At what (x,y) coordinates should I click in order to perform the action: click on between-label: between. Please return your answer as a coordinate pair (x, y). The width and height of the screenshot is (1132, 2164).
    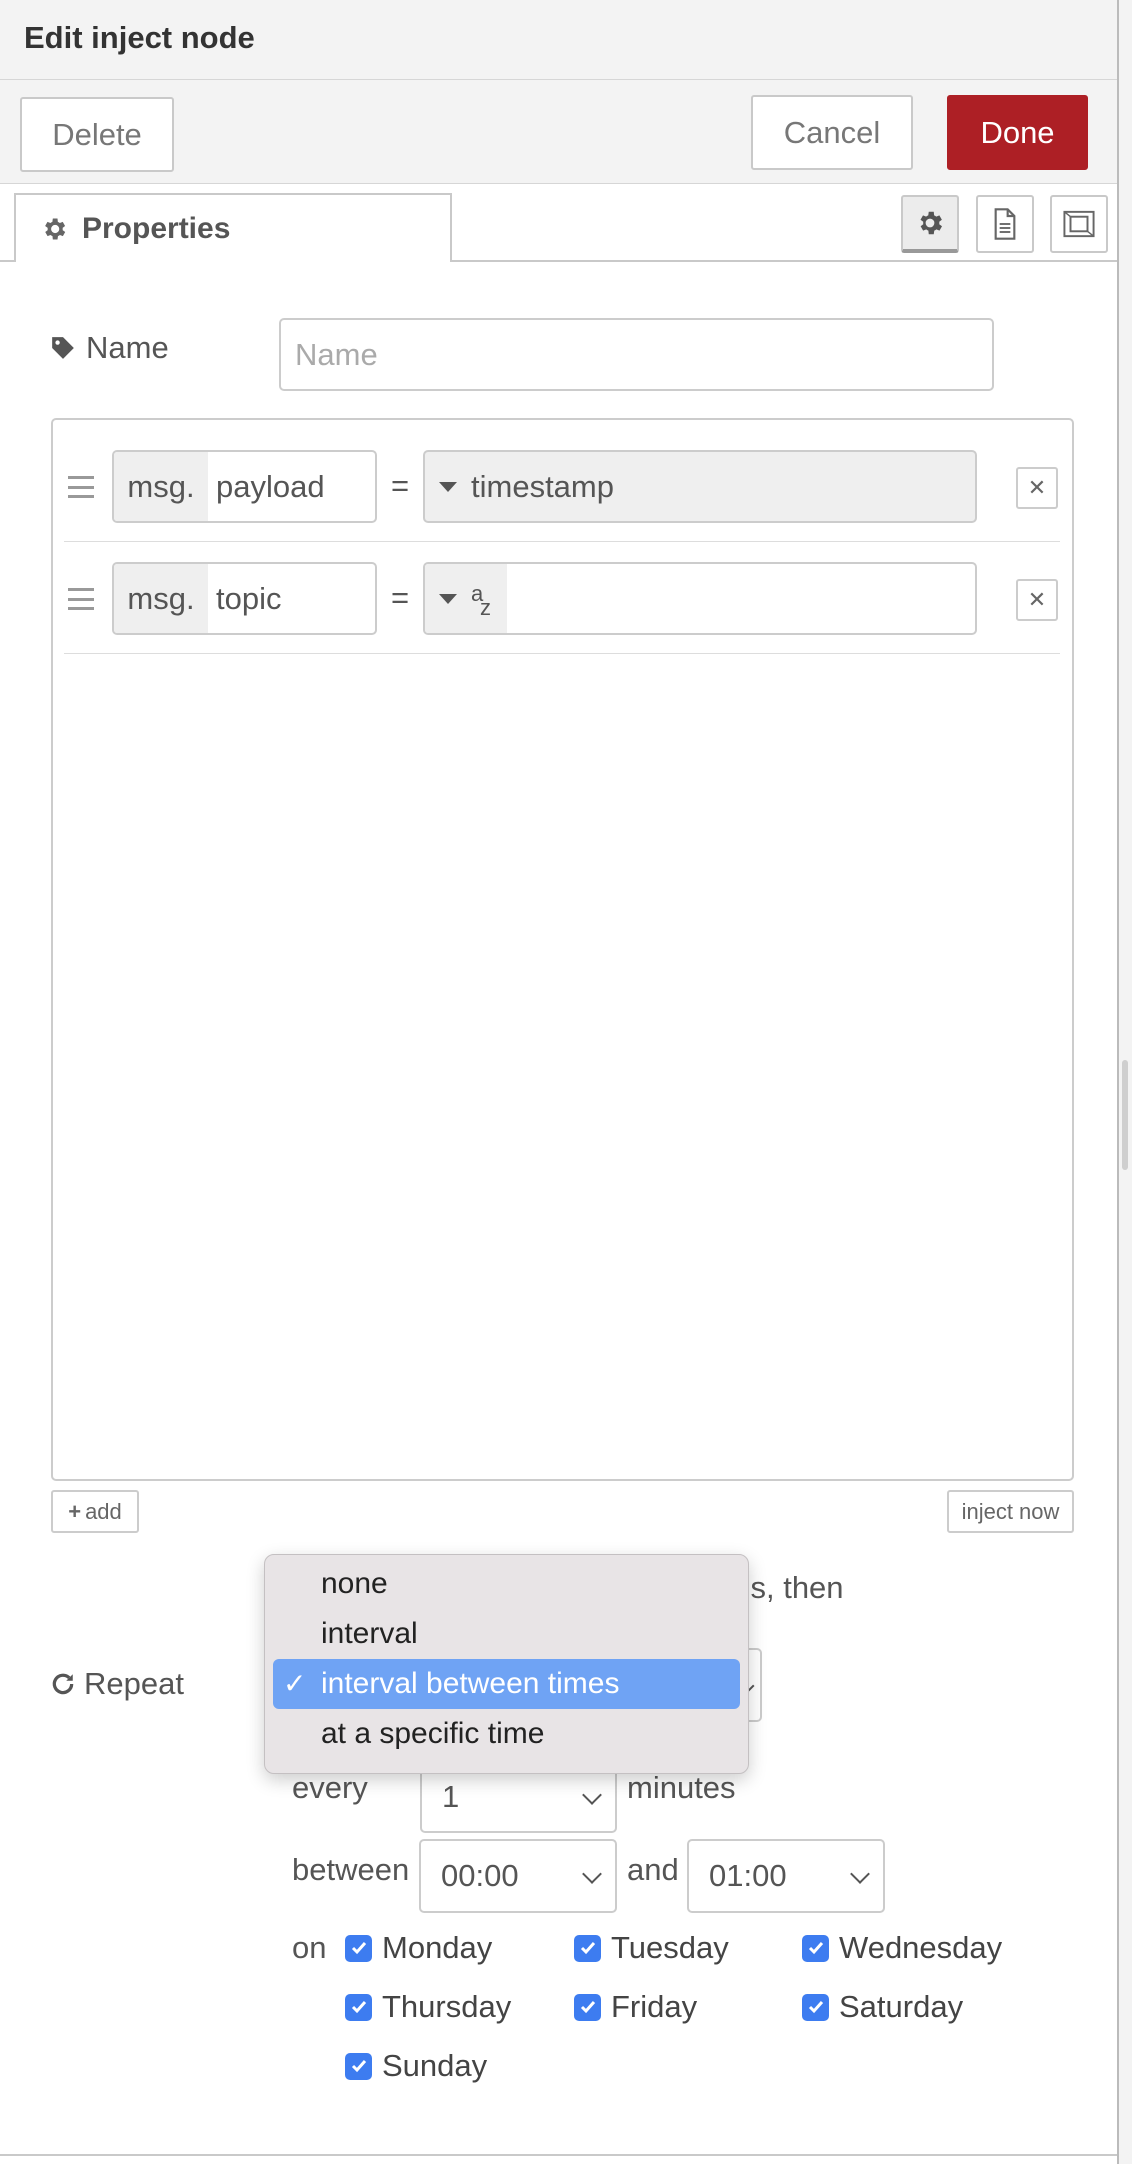
    Looking at the image, I should click on (351, 1869).